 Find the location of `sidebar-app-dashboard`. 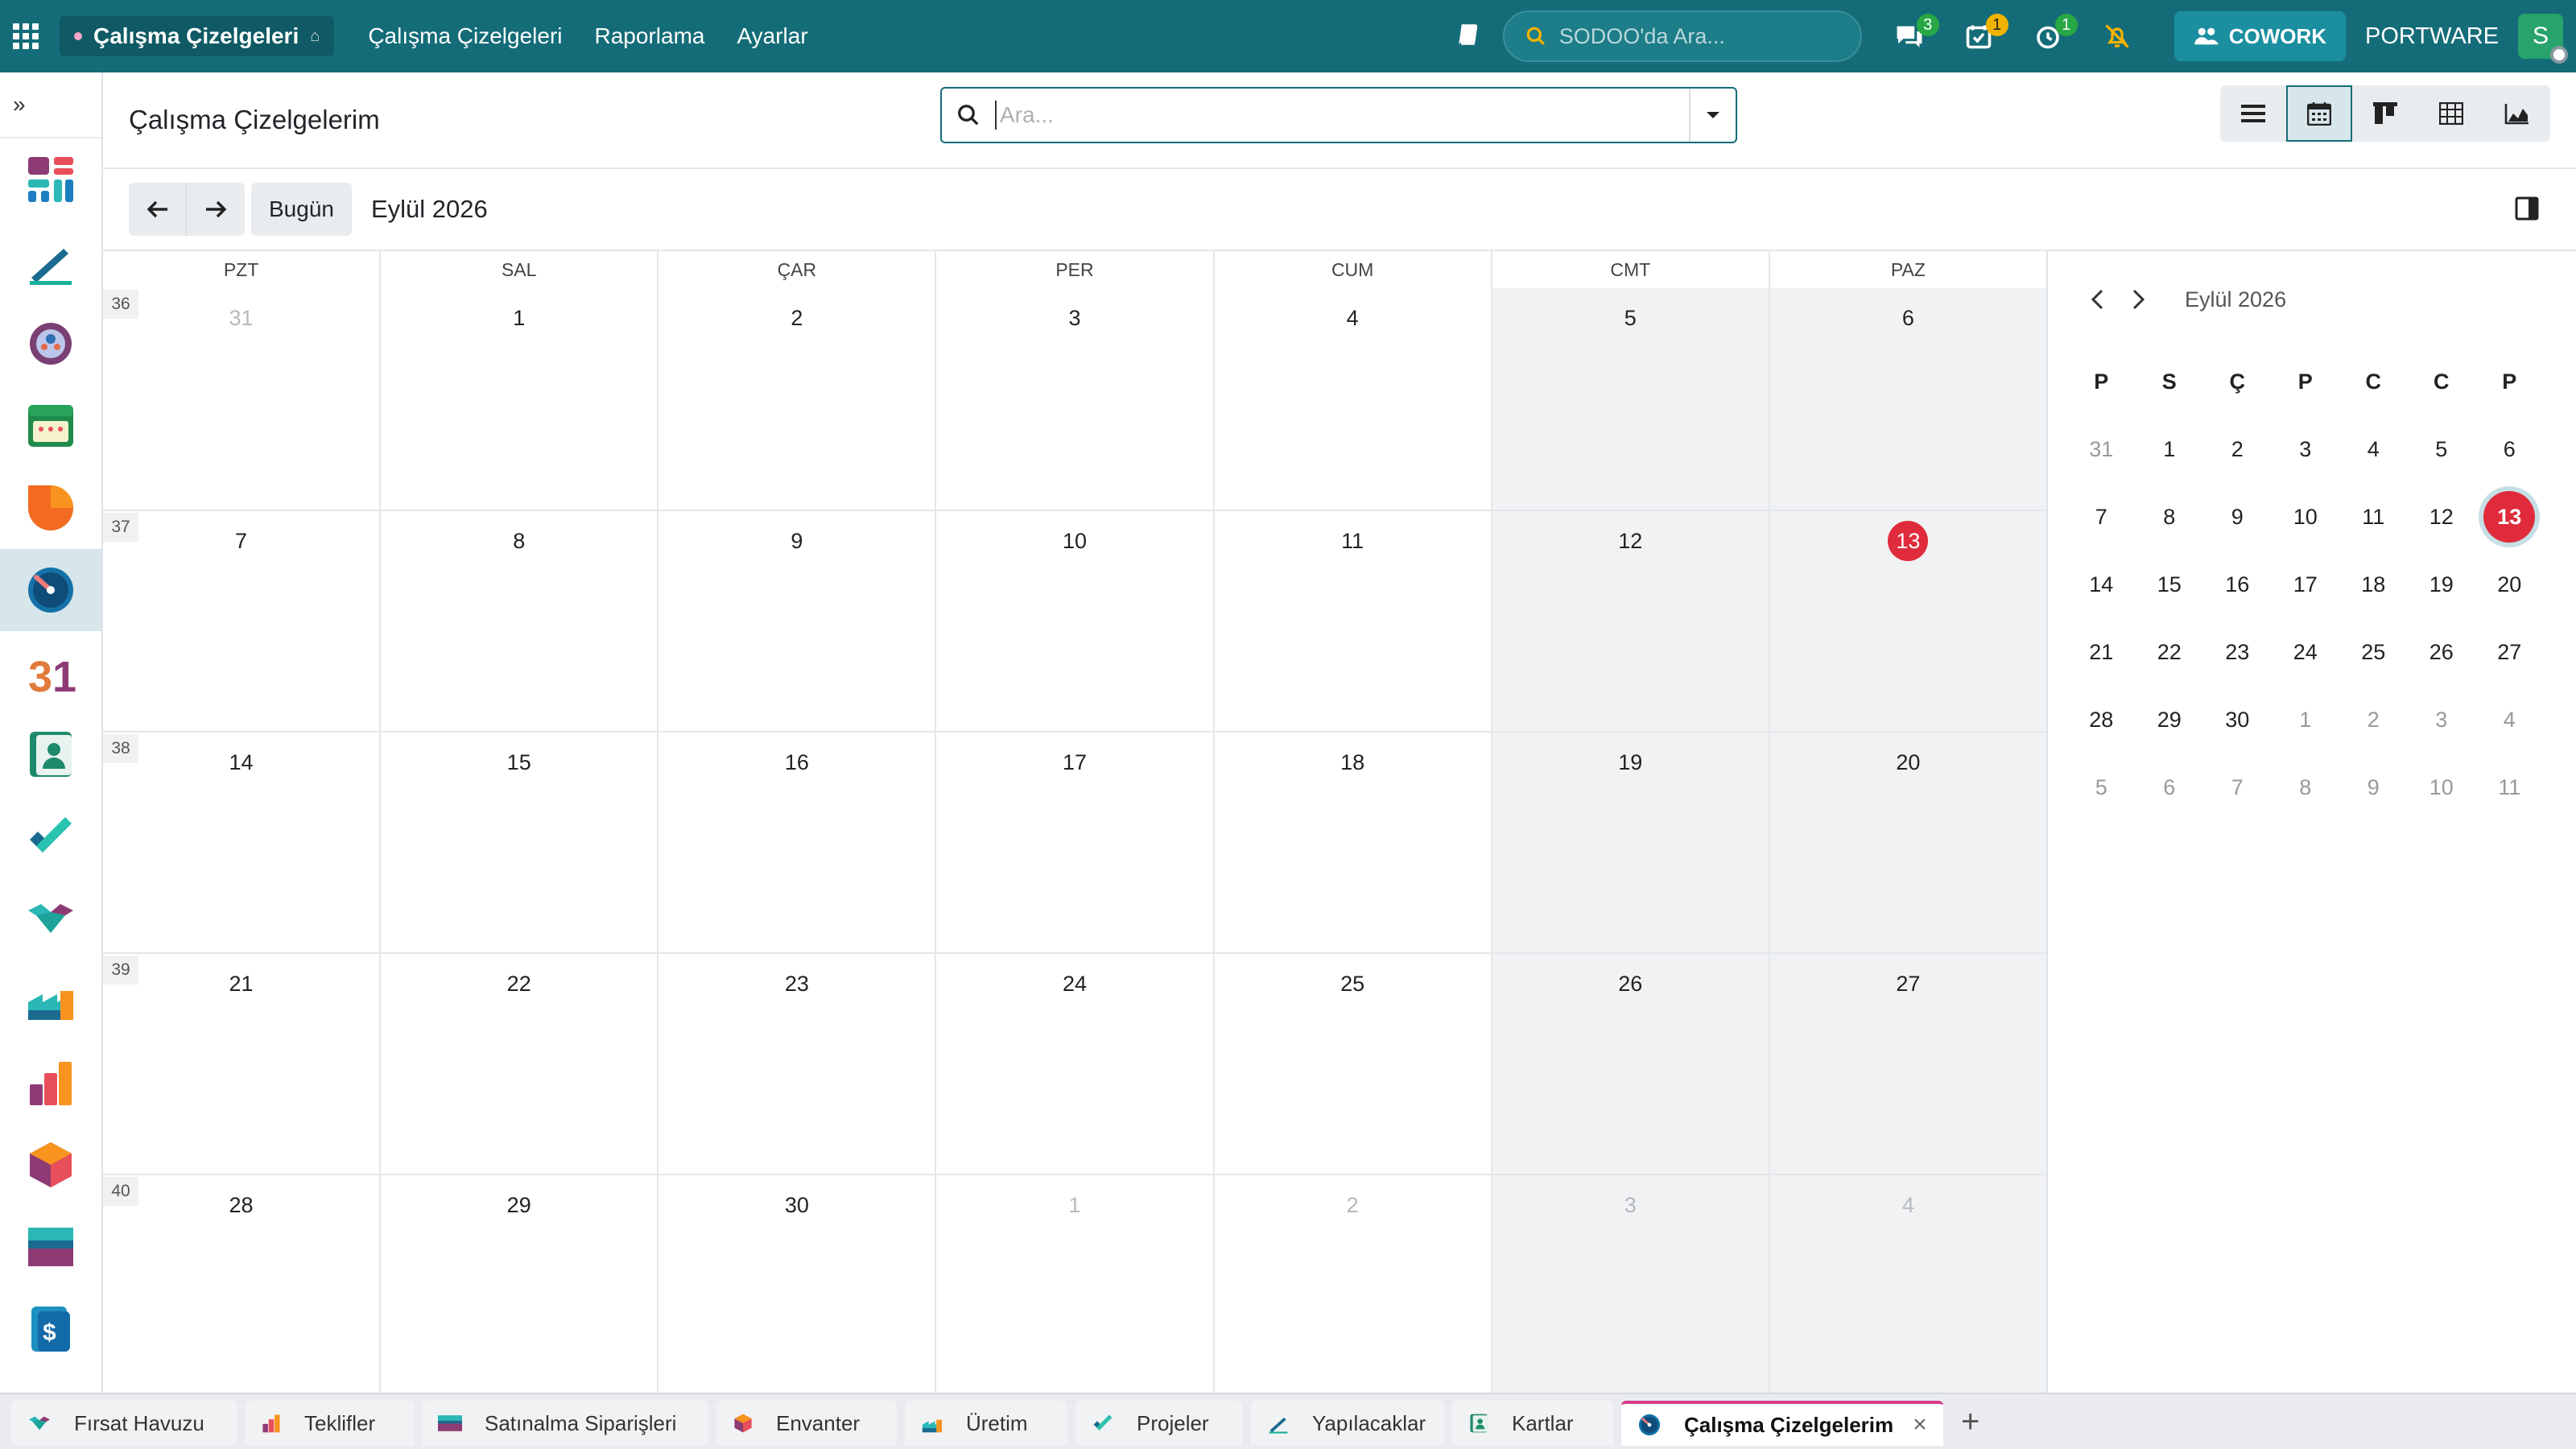

sidebar-app-dashboard is located at coordinates (50, 179).